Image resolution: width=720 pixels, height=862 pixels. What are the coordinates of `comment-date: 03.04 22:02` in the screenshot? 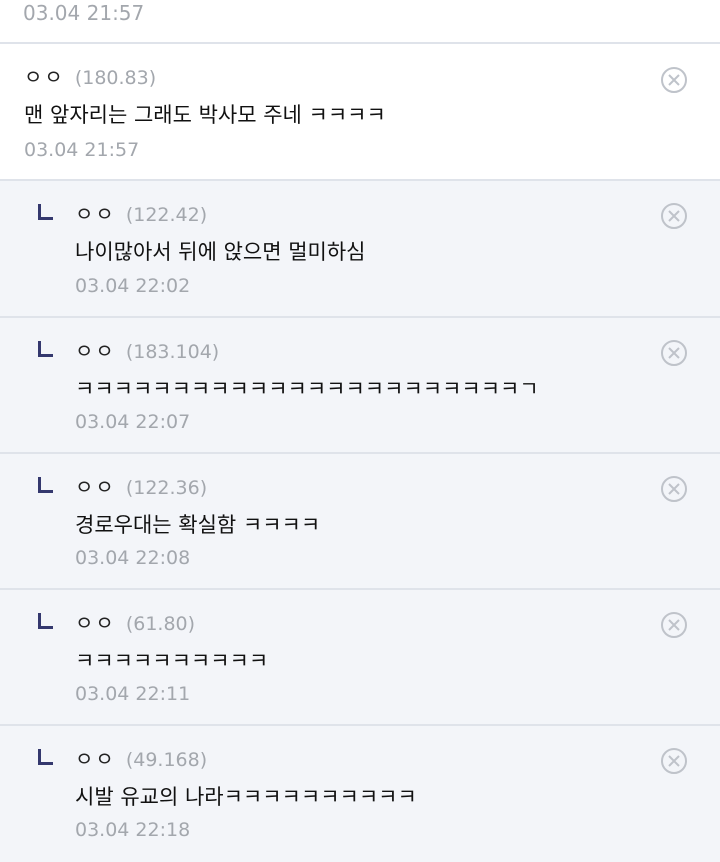 It's located at (133, 286).